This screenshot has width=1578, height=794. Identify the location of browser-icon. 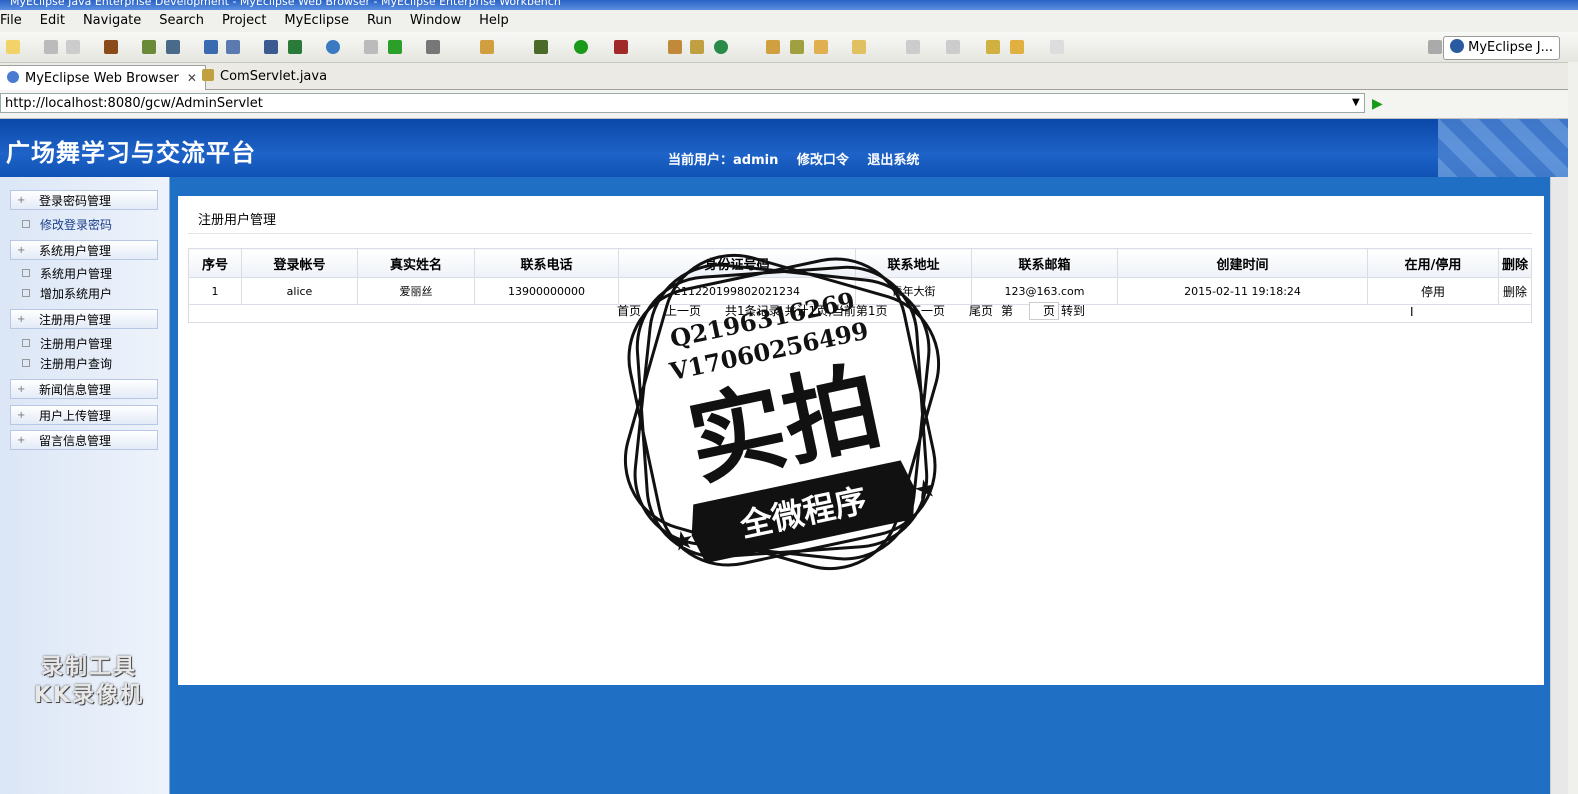
(13, 77).